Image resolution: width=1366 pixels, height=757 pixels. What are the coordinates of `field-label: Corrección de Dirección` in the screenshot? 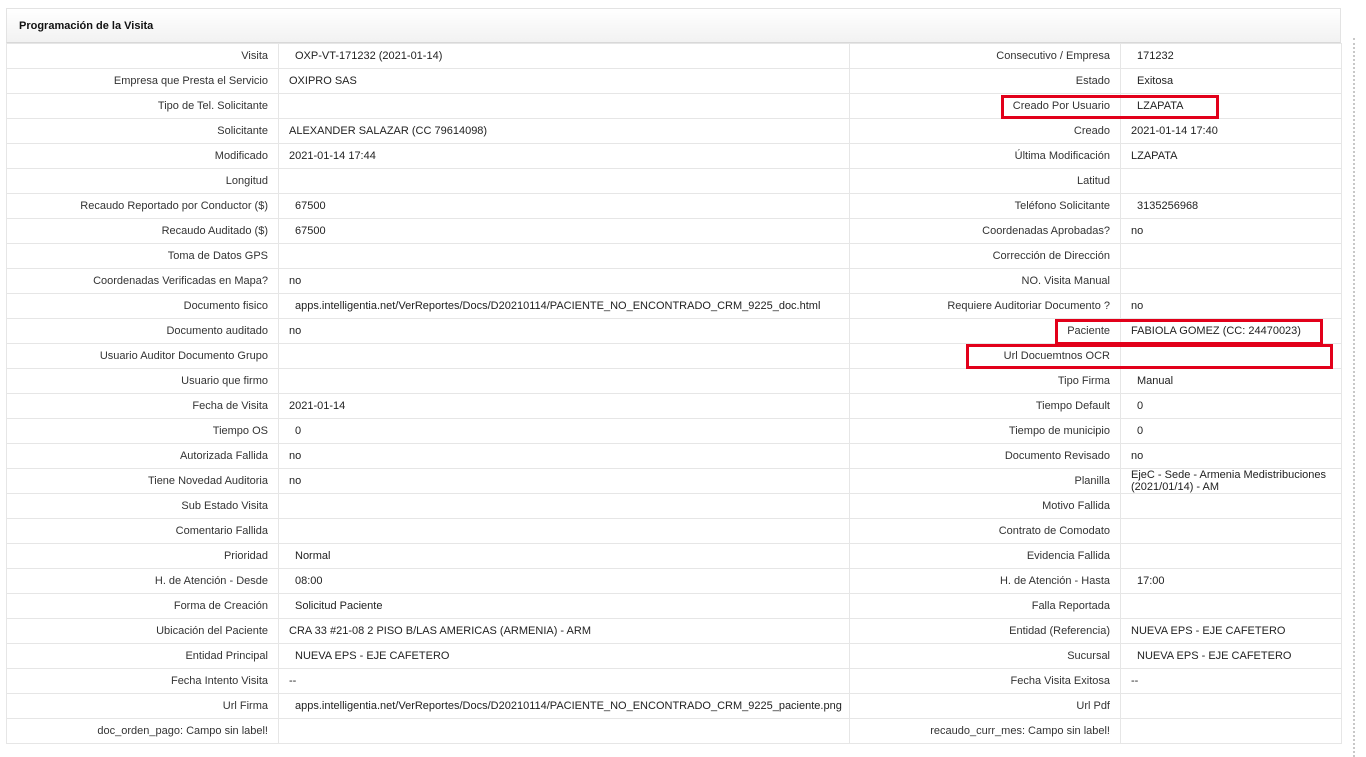 It's located at (985, 256).